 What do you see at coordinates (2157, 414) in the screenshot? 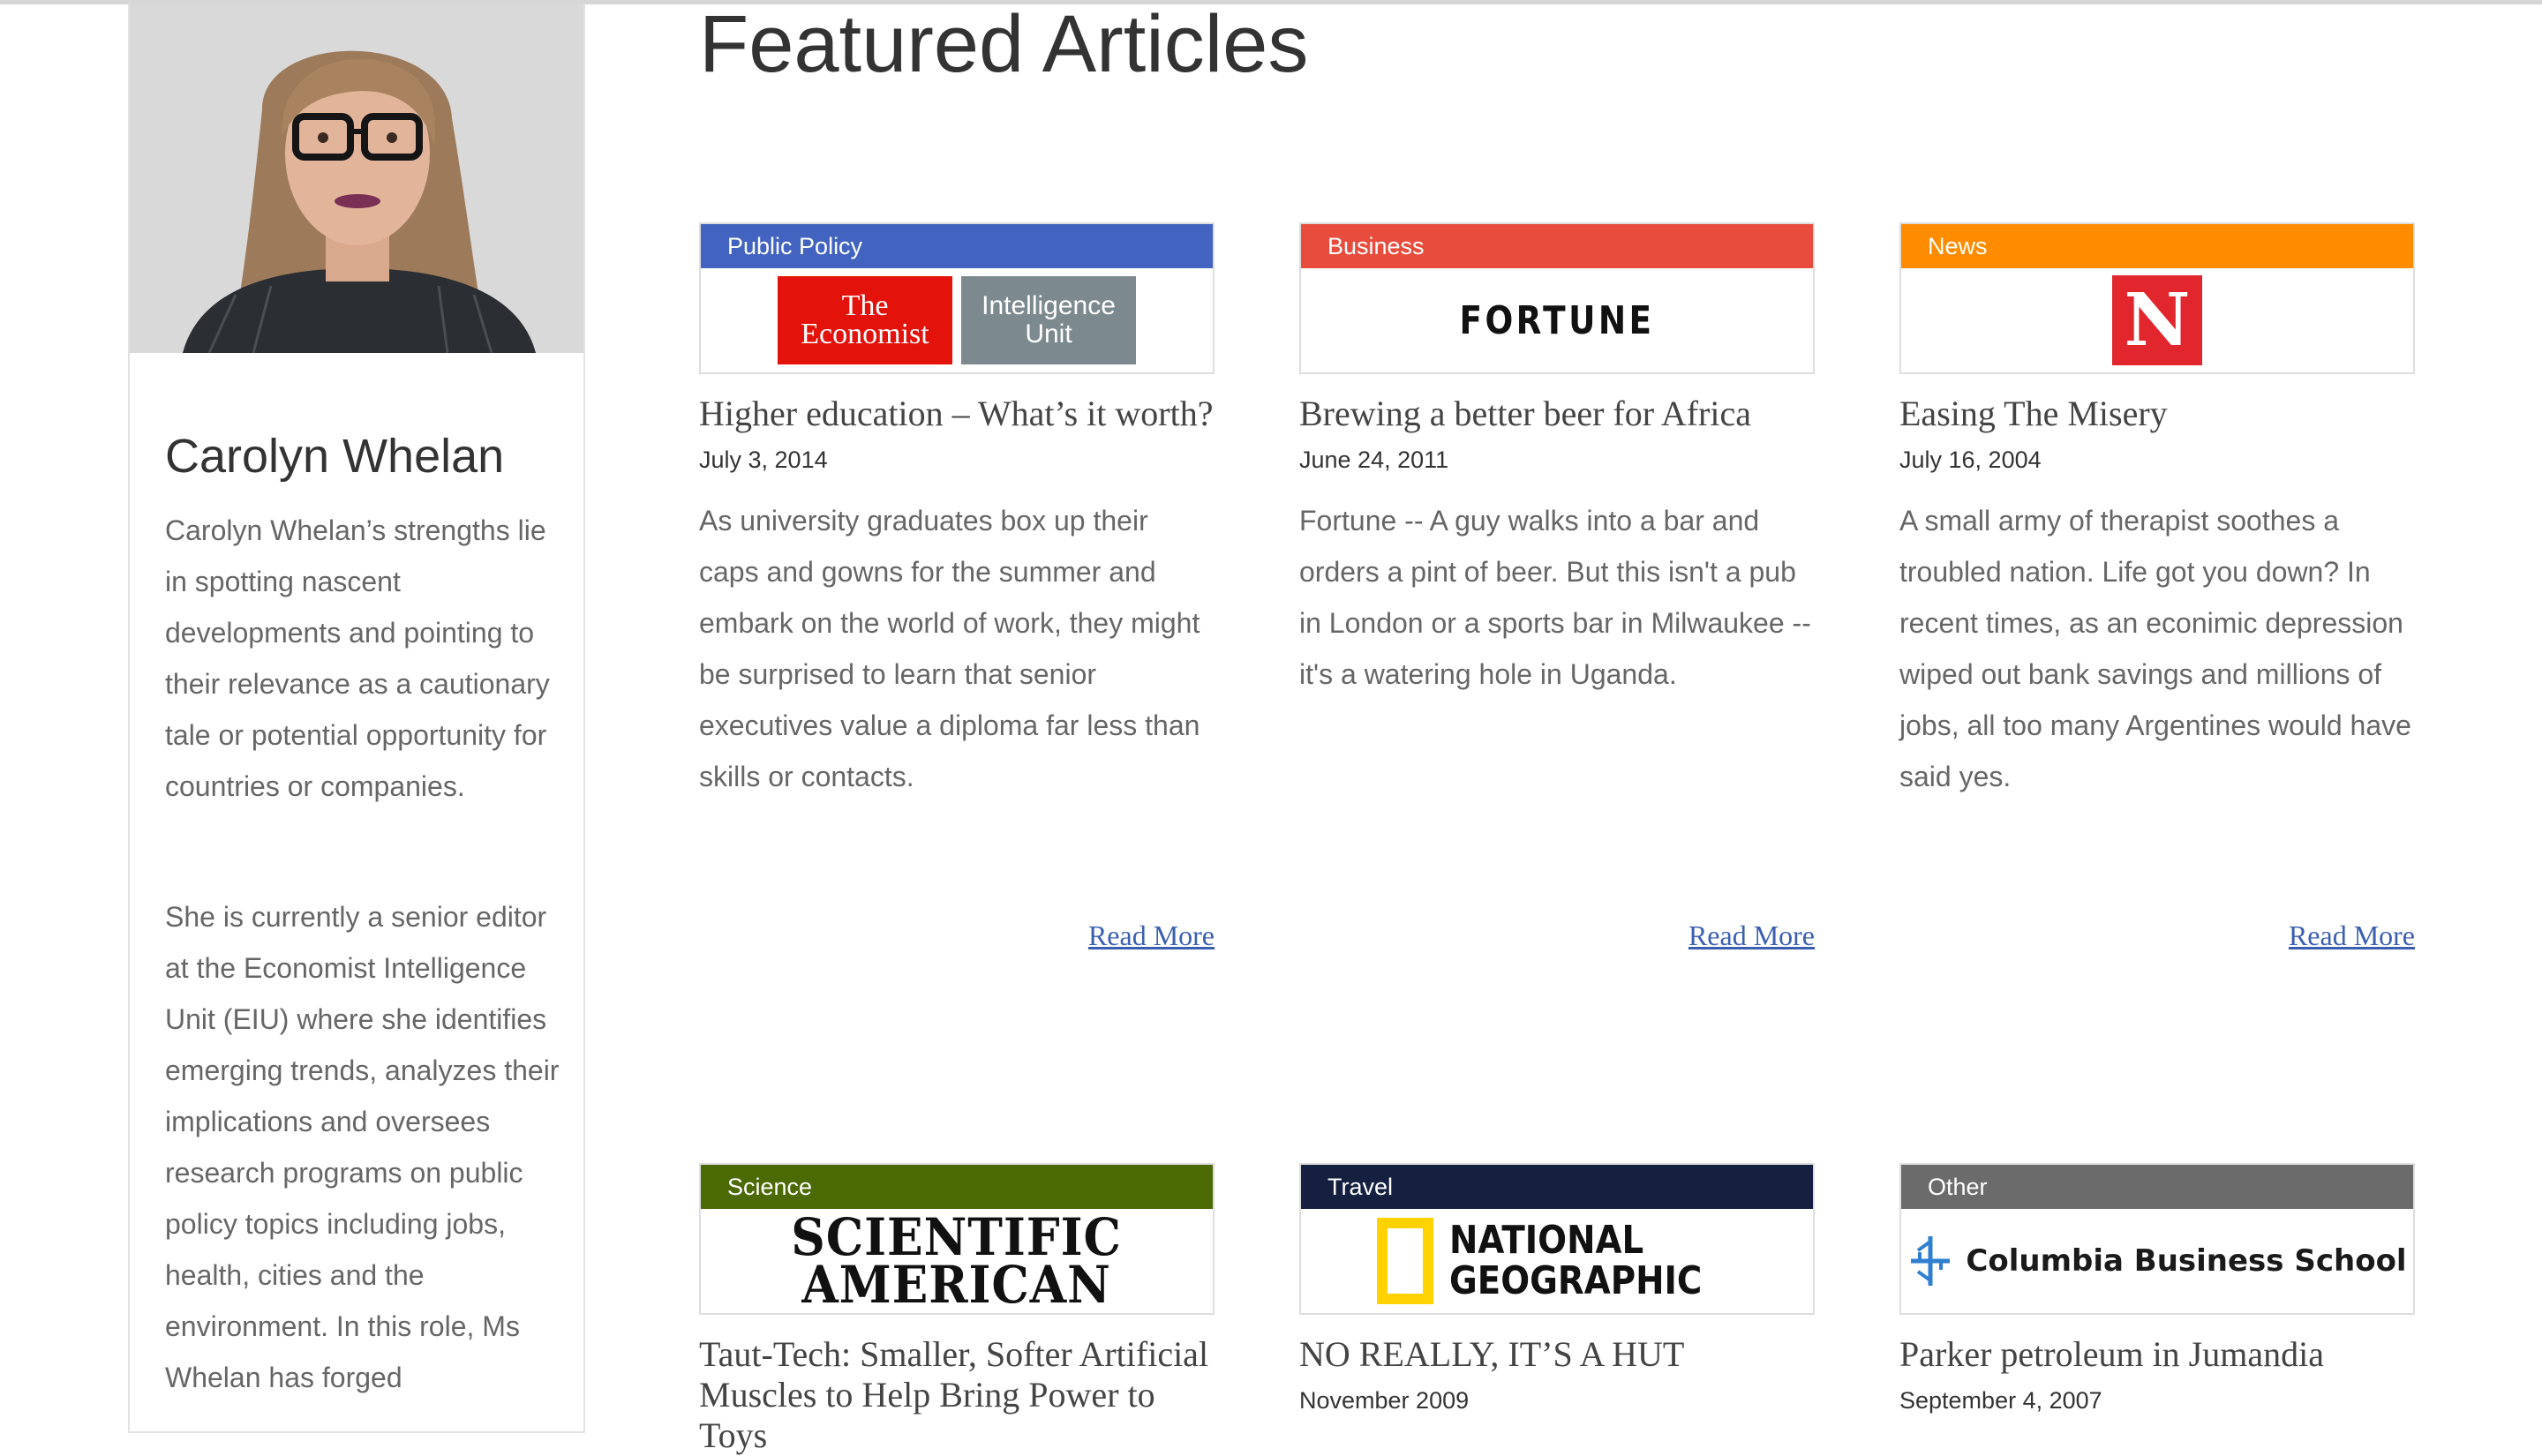
I see `article-title: Easing The Misery` at bounding box center [2157, 414].